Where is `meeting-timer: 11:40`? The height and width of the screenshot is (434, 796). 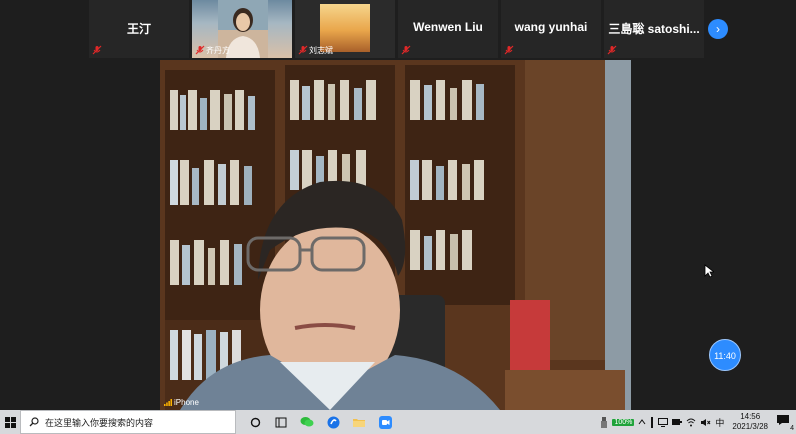 meeting-timer: 11:40 is located at coordinates (725, 355).